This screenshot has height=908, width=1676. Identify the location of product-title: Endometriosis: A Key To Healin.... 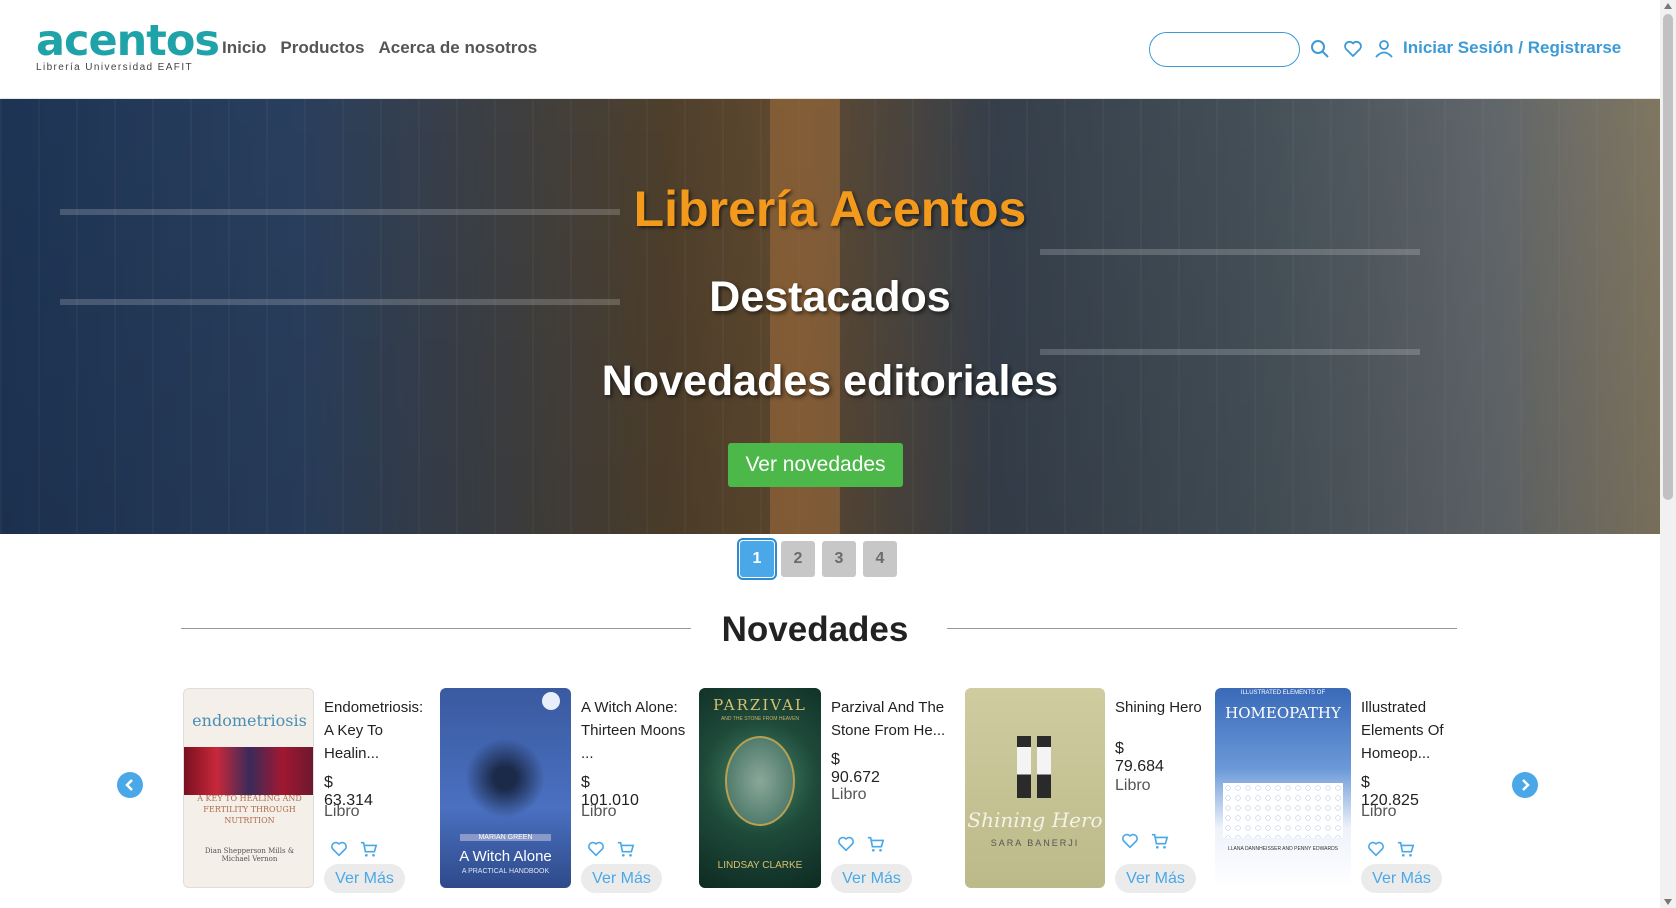
(384, 730).